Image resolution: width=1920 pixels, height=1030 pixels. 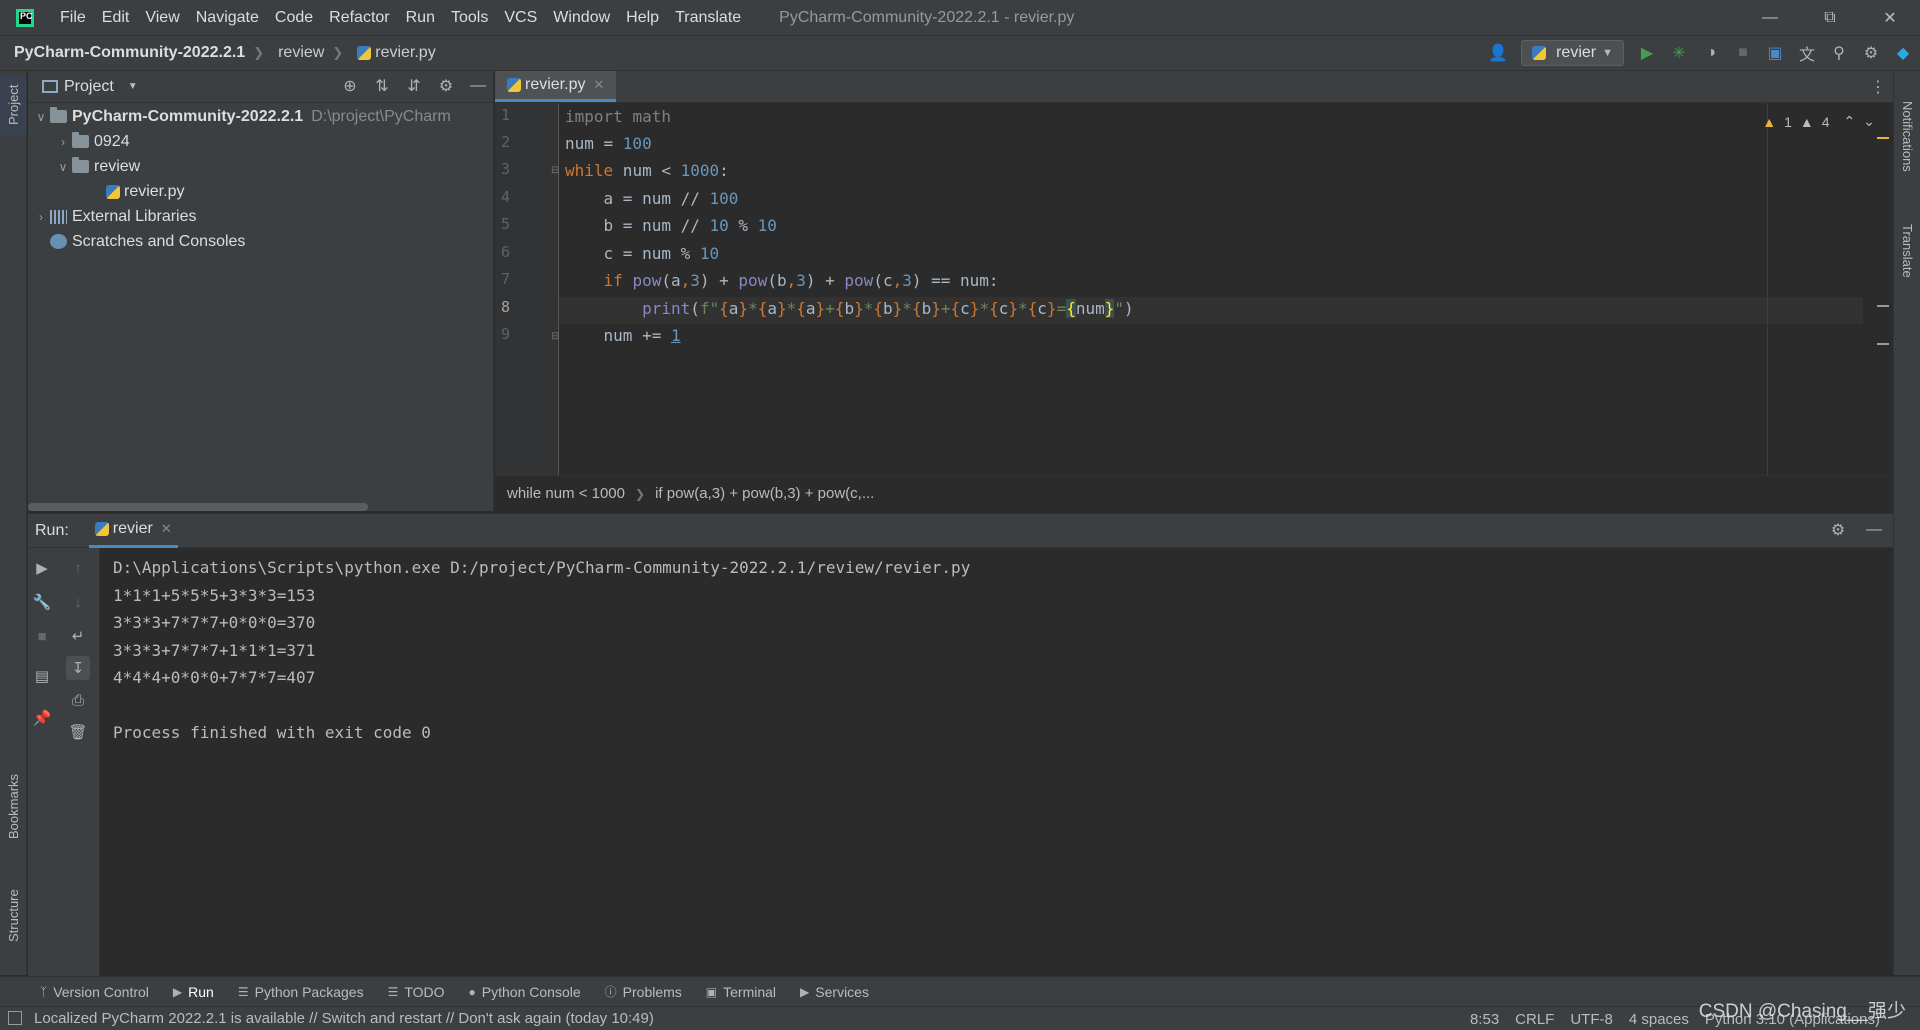 What do you see at coordinates (116, 18) in the screenshot?
I see `menu-edit: Edit` at bounding box center [116, 18].